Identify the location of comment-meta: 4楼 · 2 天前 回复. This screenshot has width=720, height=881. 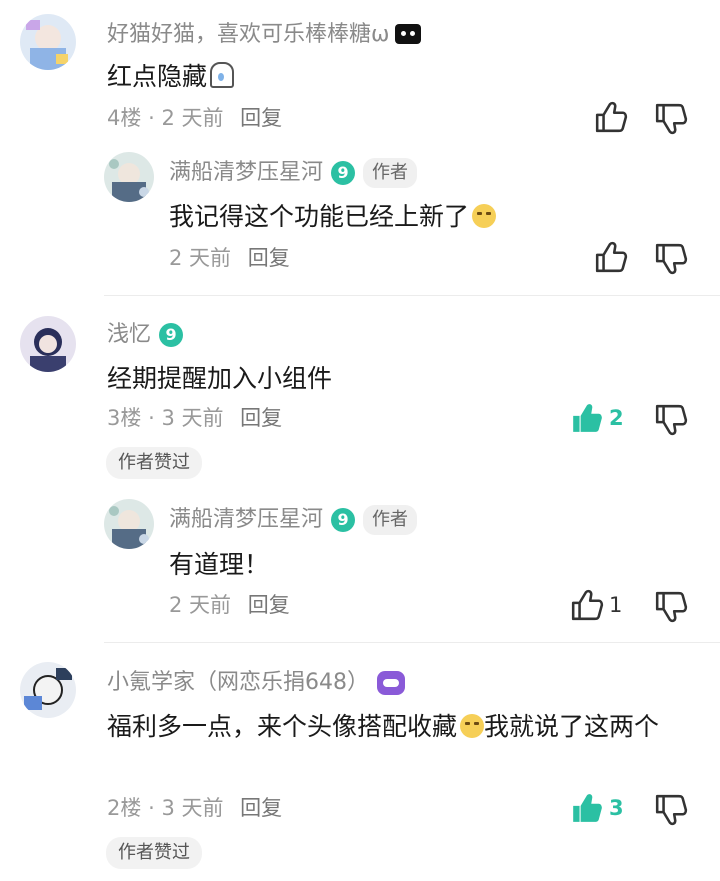
(195, 118).